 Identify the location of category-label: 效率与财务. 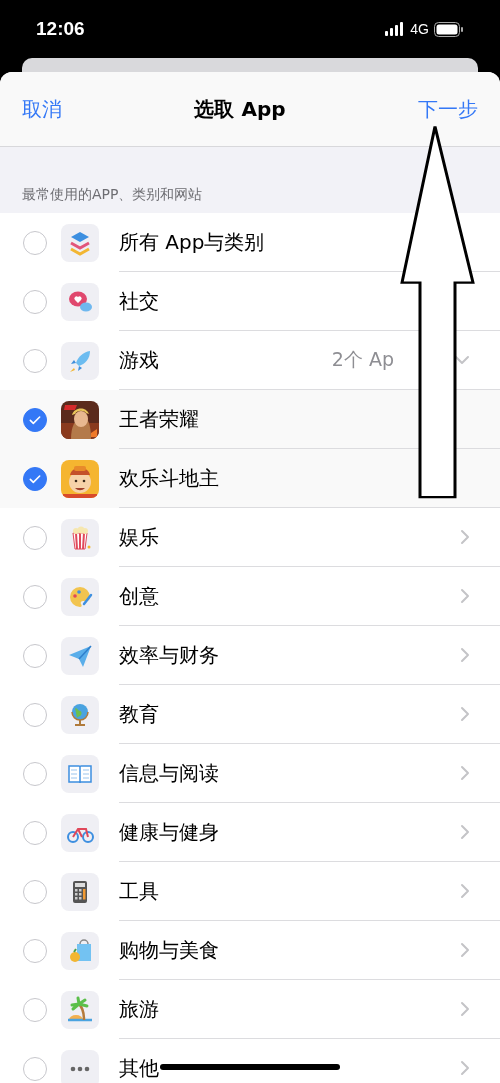
(289, 655).